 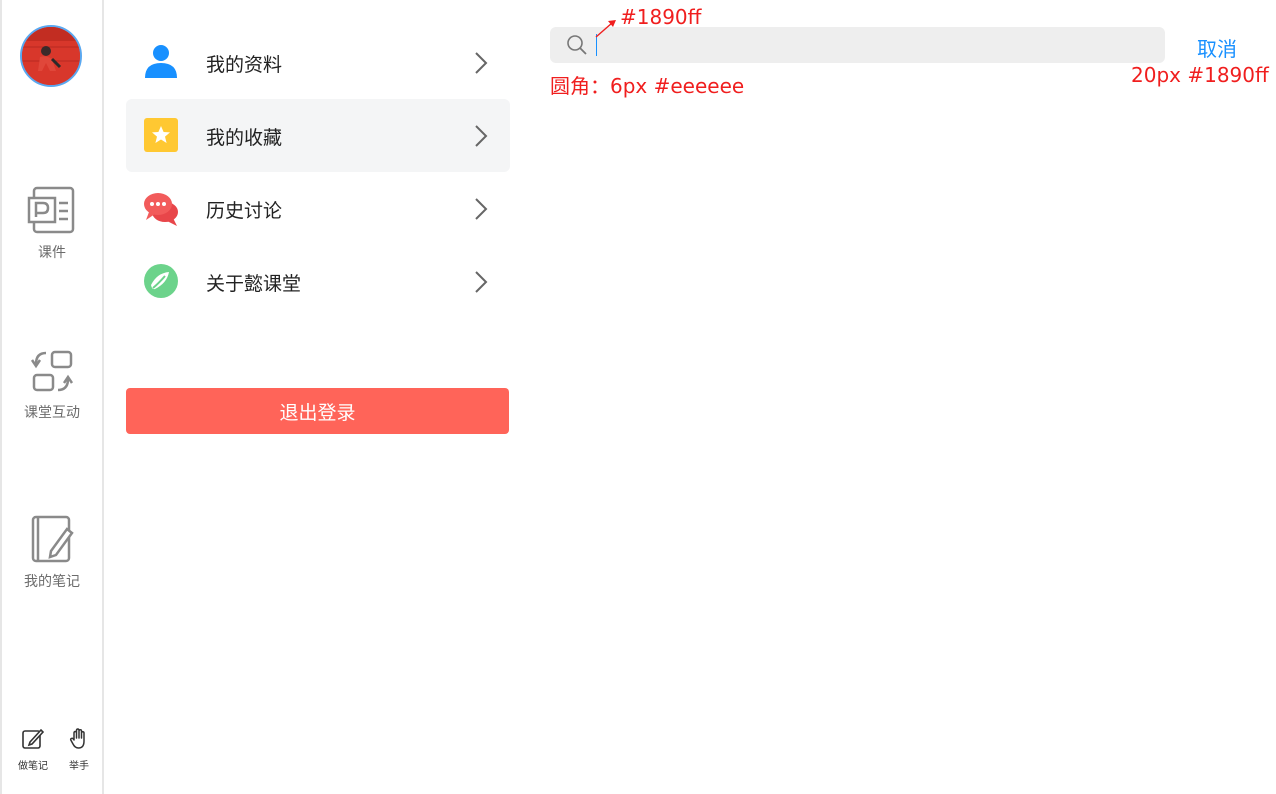 I want to click on rail-item-notes: 我的笔记, so click(x=52, y=553).